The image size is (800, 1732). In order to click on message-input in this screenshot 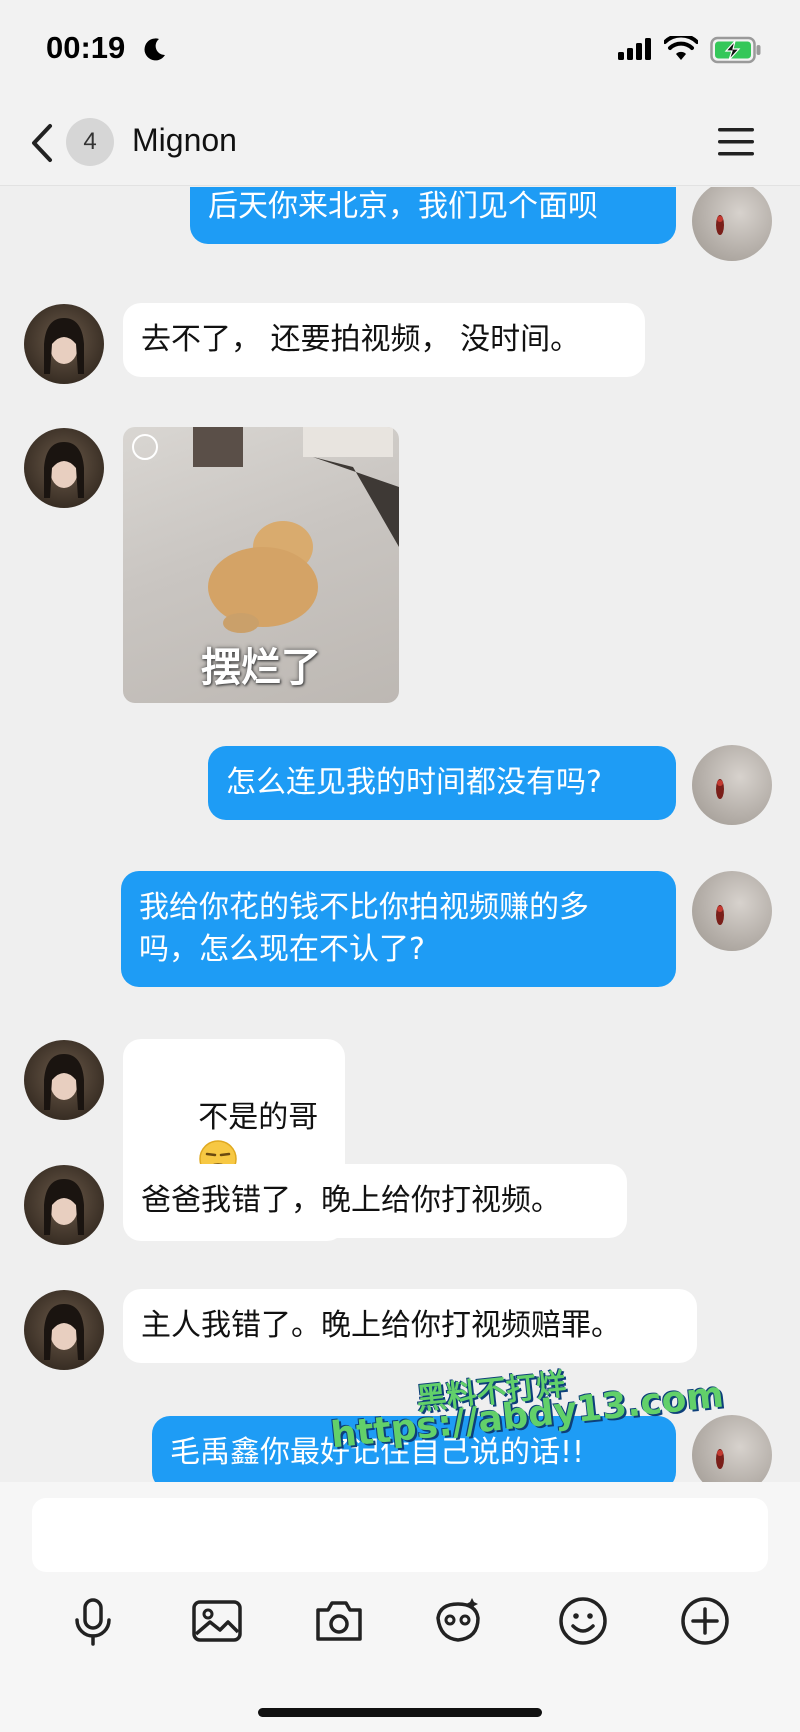, I will do `click(400, 1535)`.